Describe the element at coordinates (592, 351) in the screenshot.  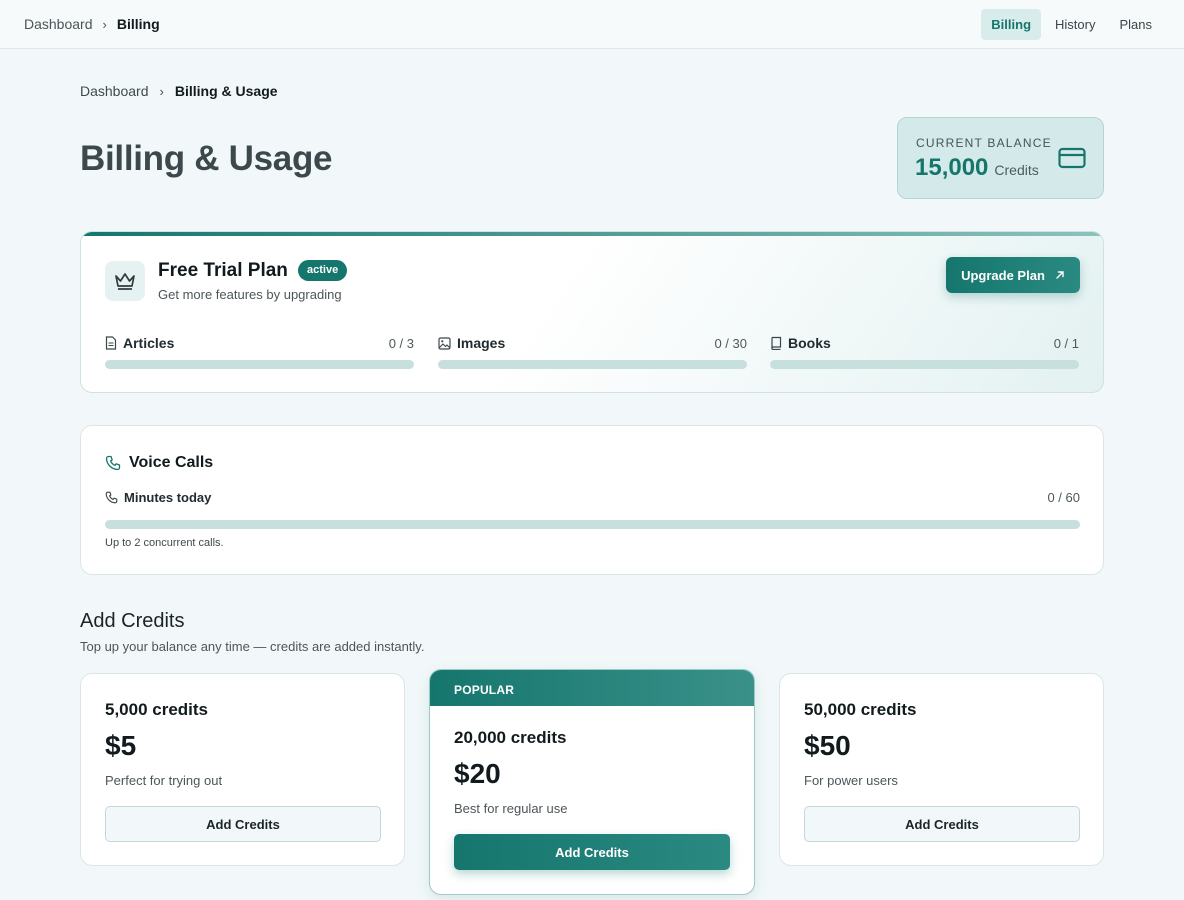
I see `quota-images: Images 0 / 30` at that location.